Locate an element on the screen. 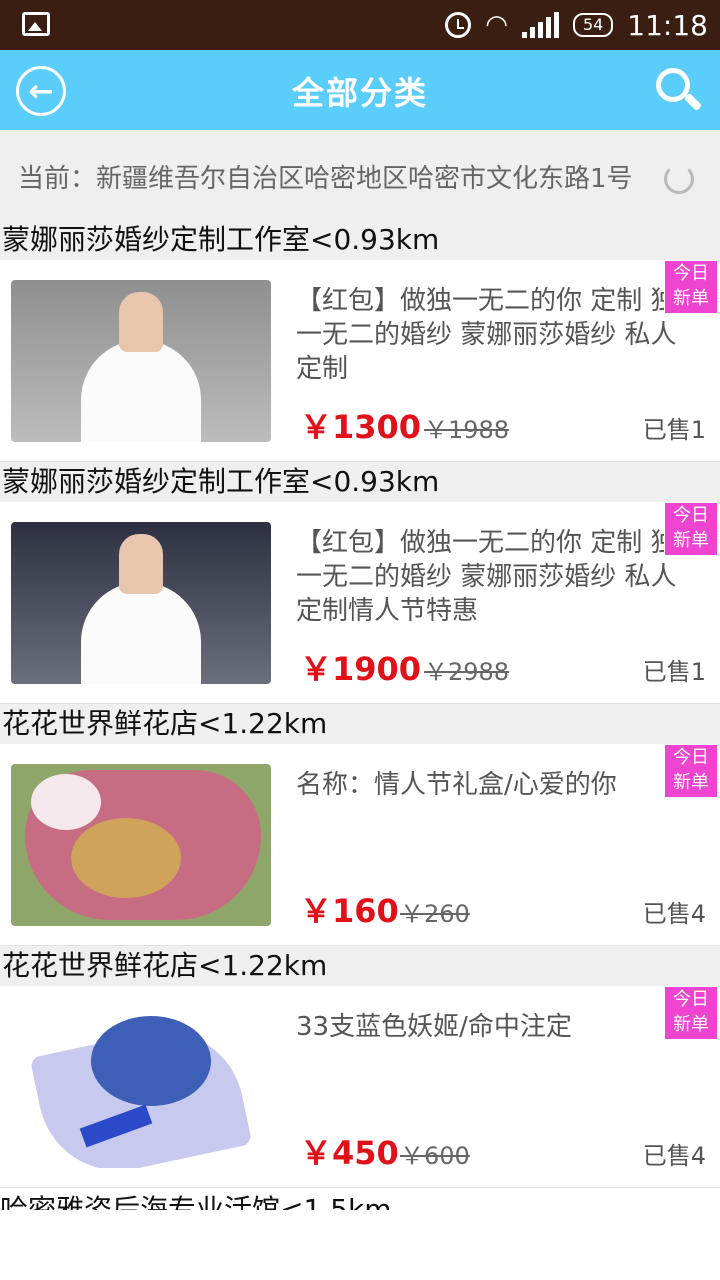 This screenshot has width=720, height=1280. current-location: 当前：新疆维吾尔自治区哈密地区哈密市文化东路1号 is located at coordinates (325, 179).